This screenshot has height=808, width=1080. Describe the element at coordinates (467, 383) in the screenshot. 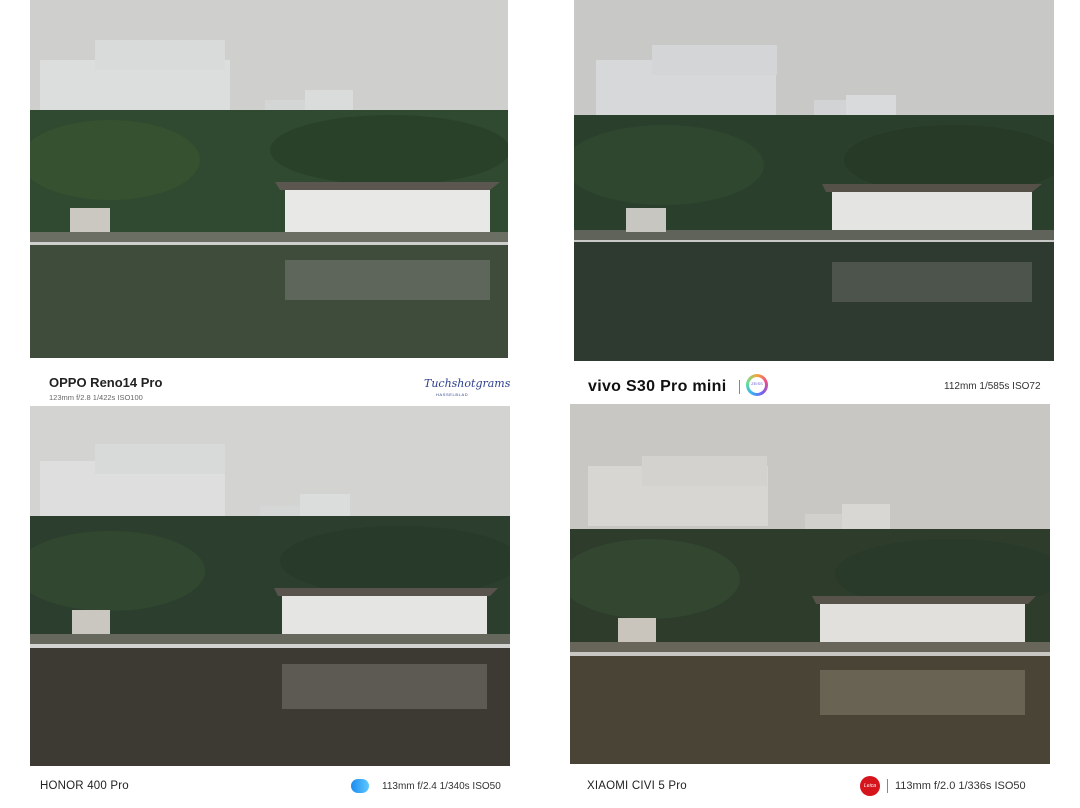

I see `signature-oppo: Tuchshotgrams` at that location.